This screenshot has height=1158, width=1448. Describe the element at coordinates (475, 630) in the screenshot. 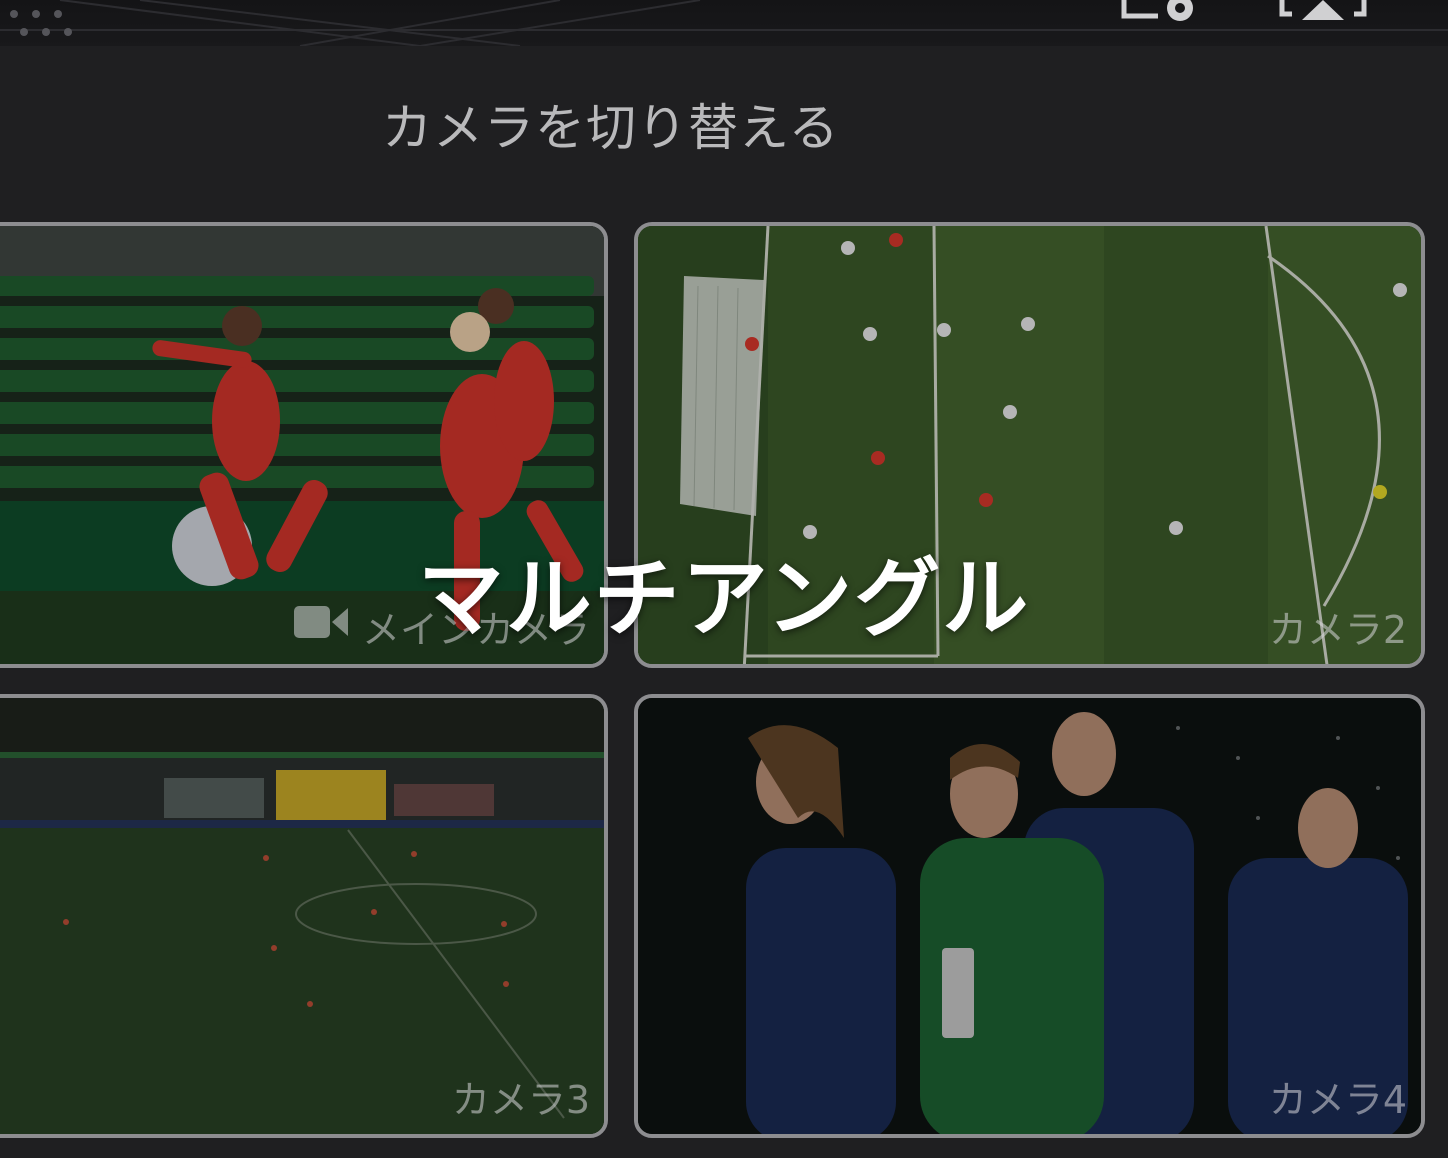

I see `camera-label-main-text: メインカメラ` at that location.